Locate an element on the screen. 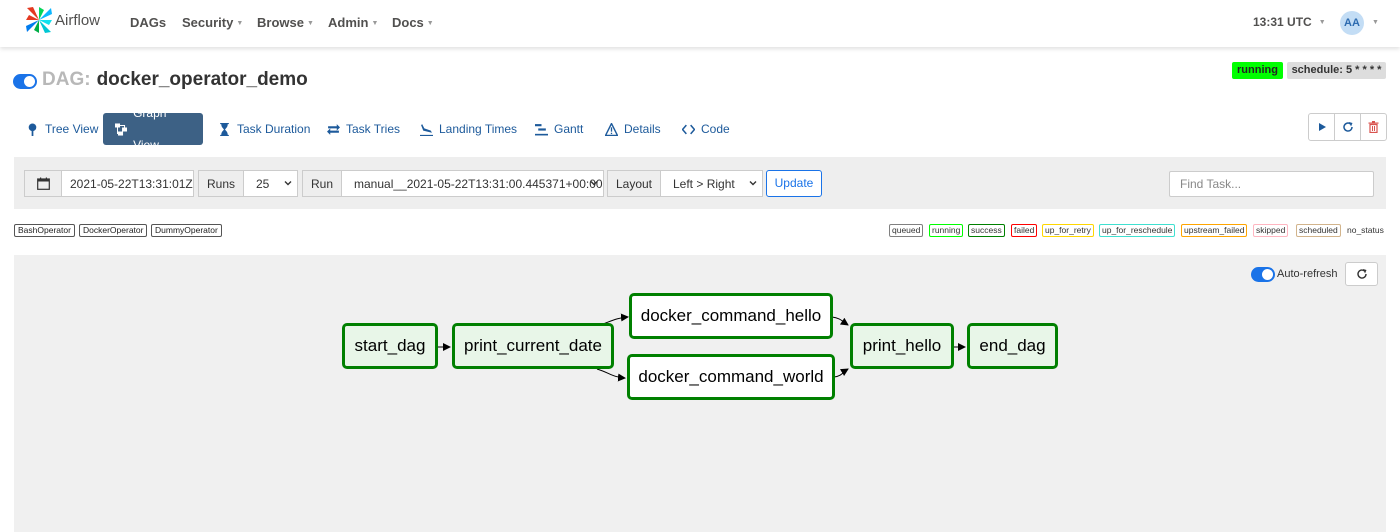 The width and height of the screenshot is (1400, 532). schedule-badge: schedule: 5 * * * * is located at coordinates (1336, 70).